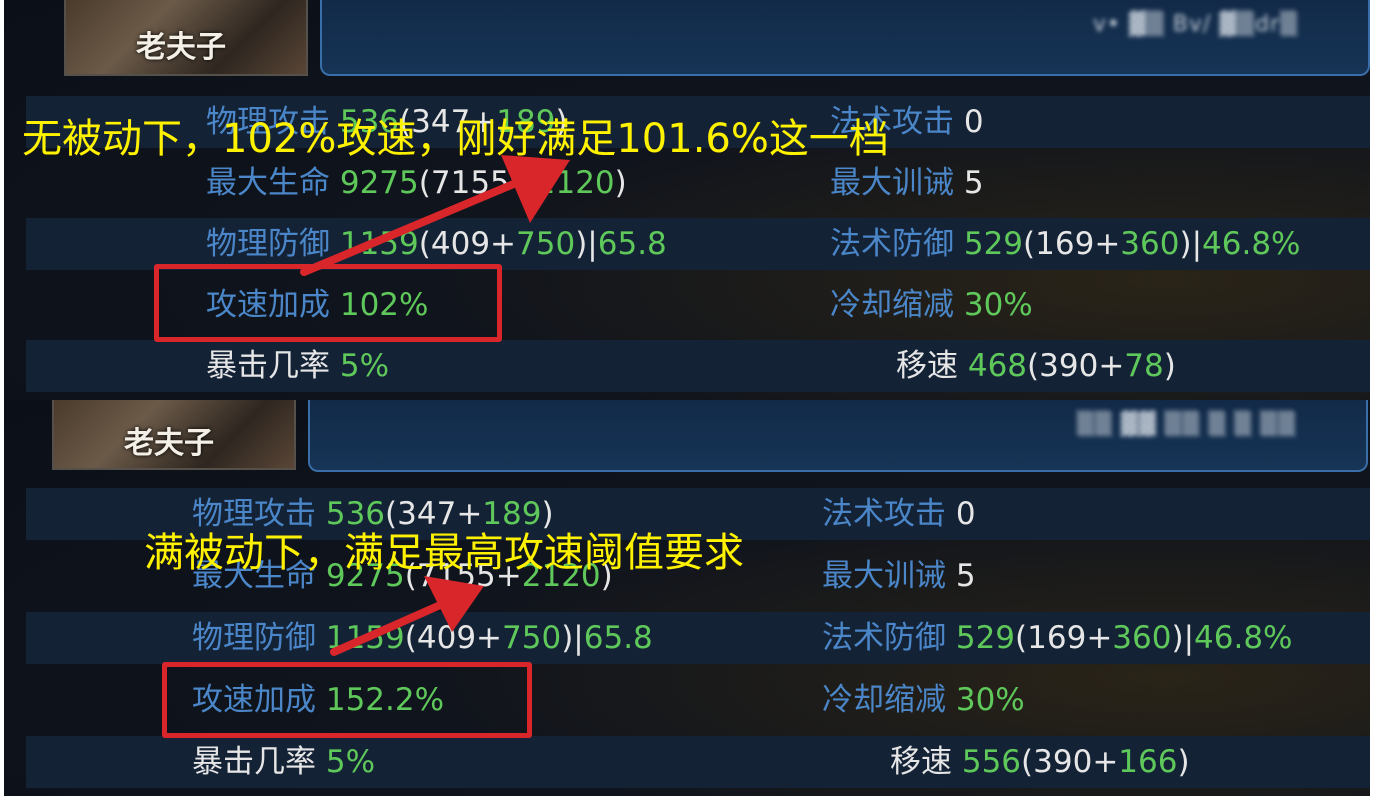  I want to click on annotation-text: 满被动下，满足最高攻速阈值要求, so click(444, 553).